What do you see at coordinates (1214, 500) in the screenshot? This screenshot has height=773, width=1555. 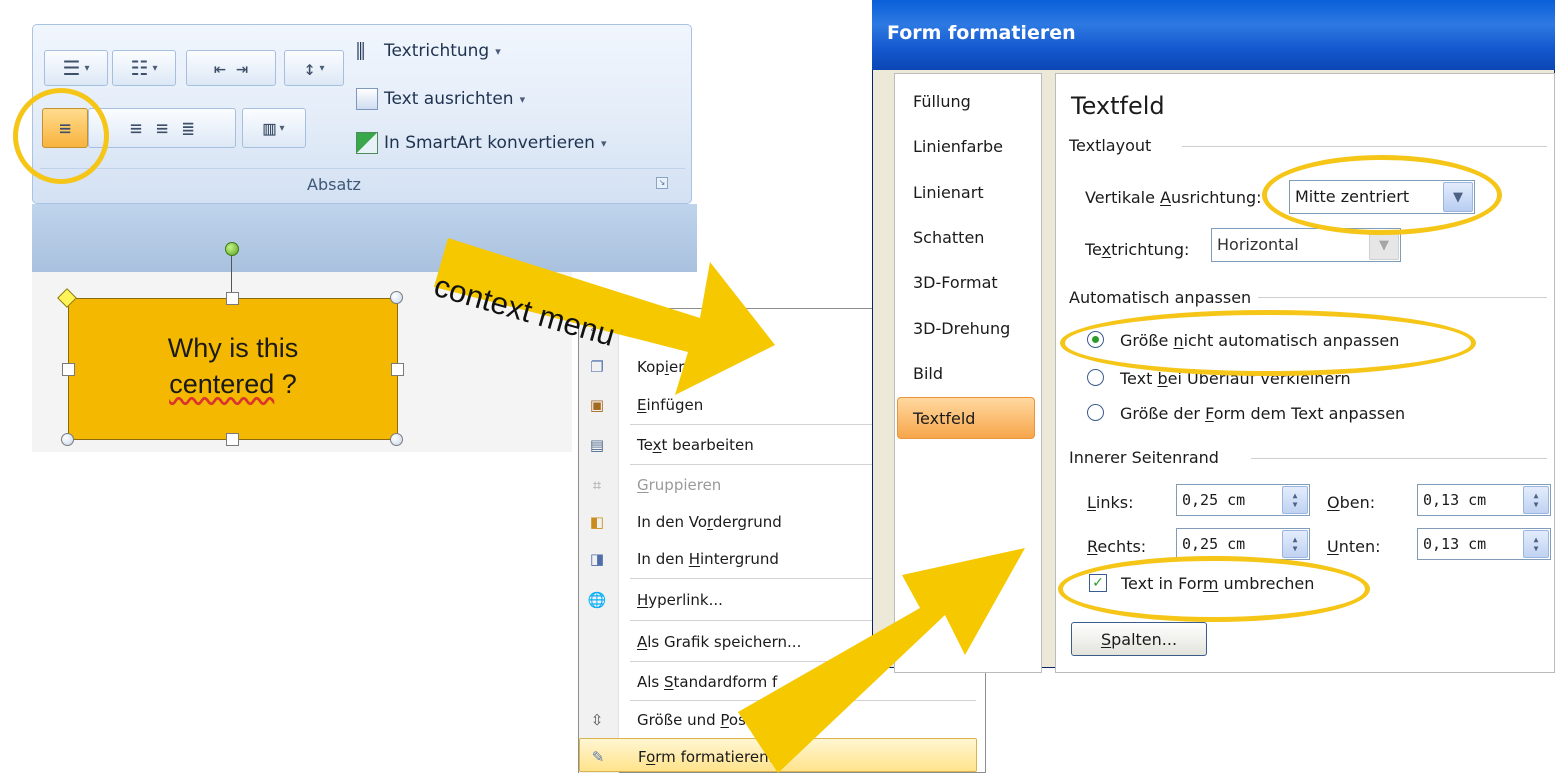 I see `links-value: 0,25 cm` at bounding box center [1214, 500].